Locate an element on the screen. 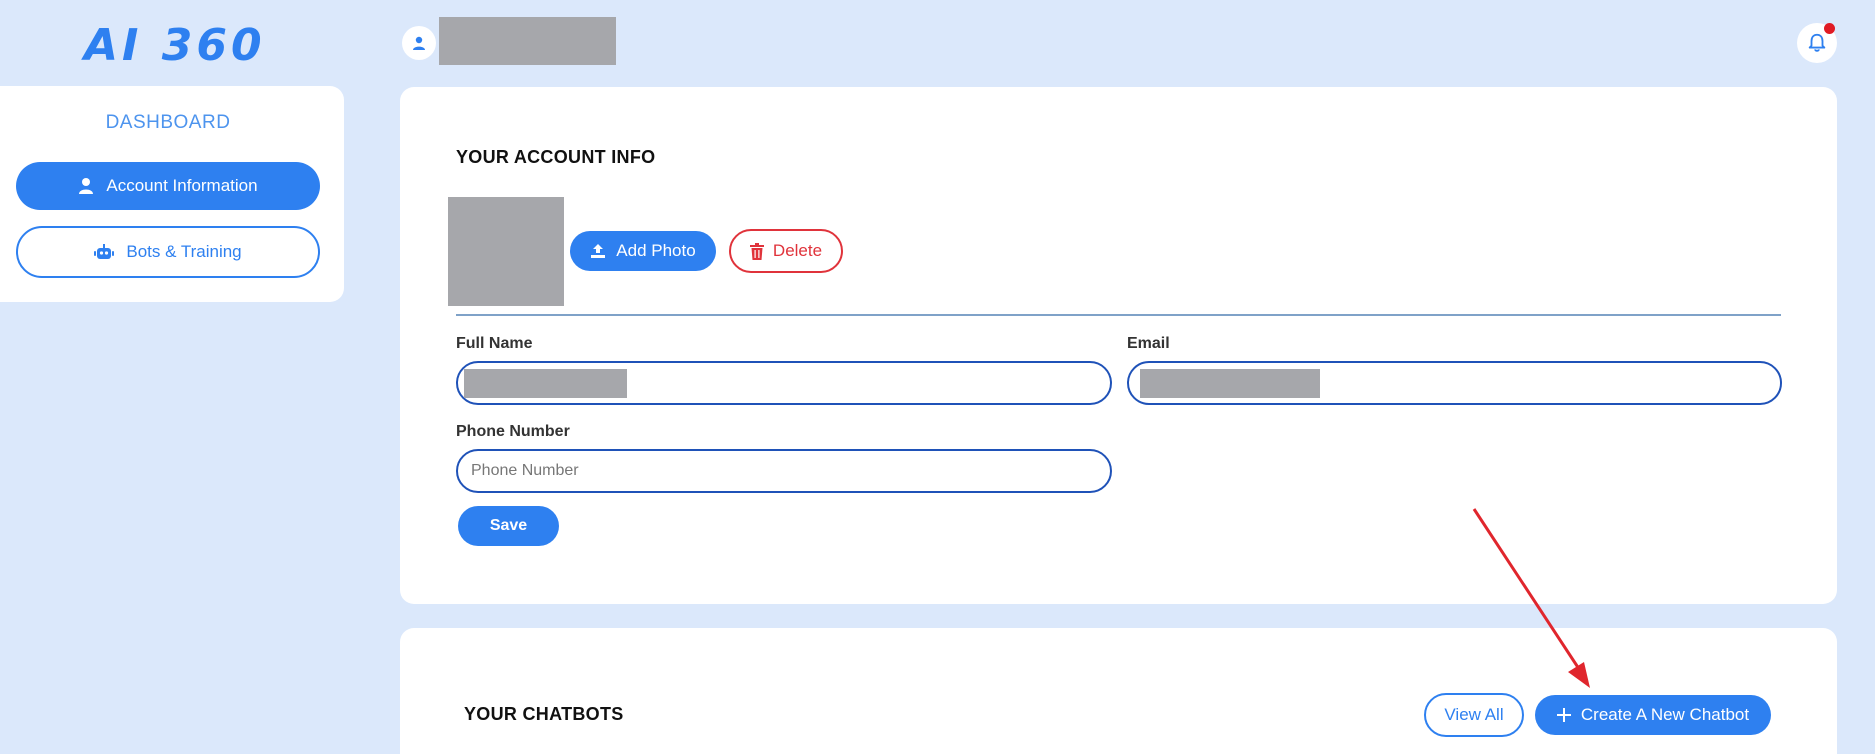 The width and height of the screenshot is (1875, 754). email-label: Email is located at coordinates (1148, 343).